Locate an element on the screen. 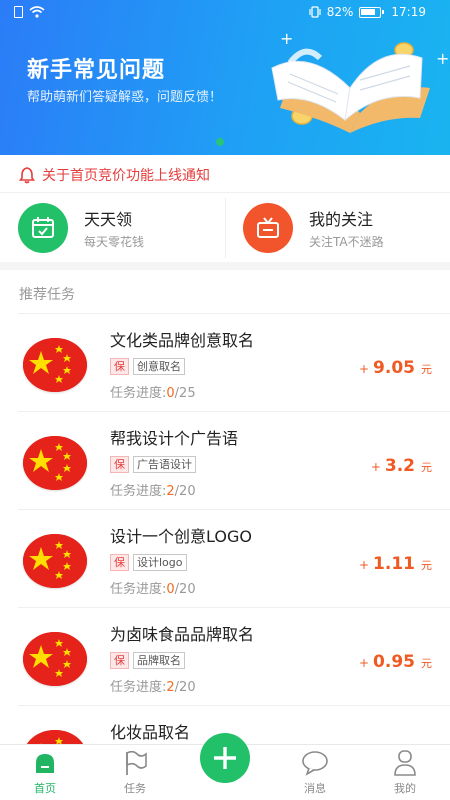  task-title: 化妆品取名 is located at coordinates (150, 732).